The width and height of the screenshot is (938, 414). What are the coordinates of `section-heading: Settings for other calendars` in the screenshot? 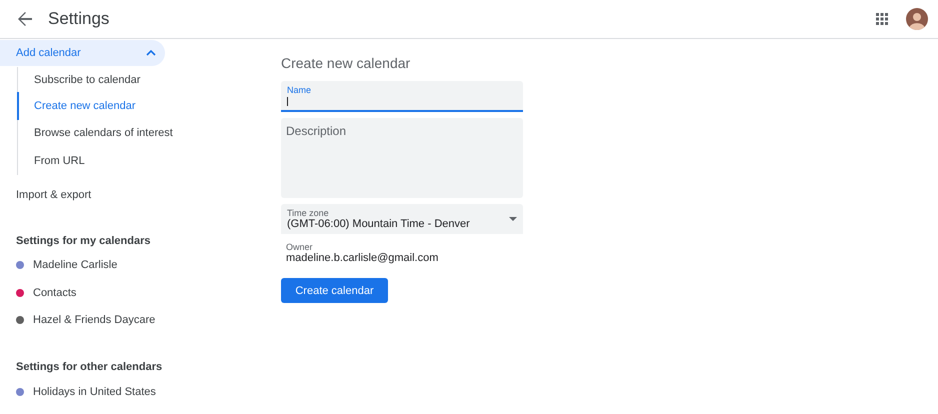 It's located at (89, 367).